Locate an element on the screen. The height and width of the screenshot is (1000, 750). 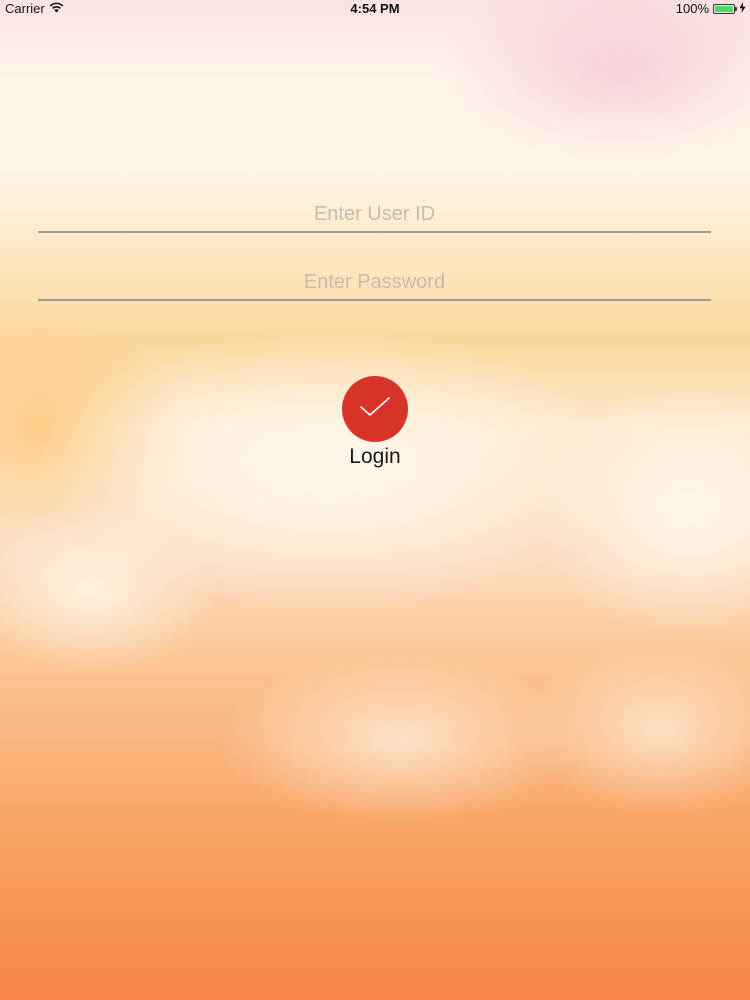
password-input is located at coordinates (374, 282).